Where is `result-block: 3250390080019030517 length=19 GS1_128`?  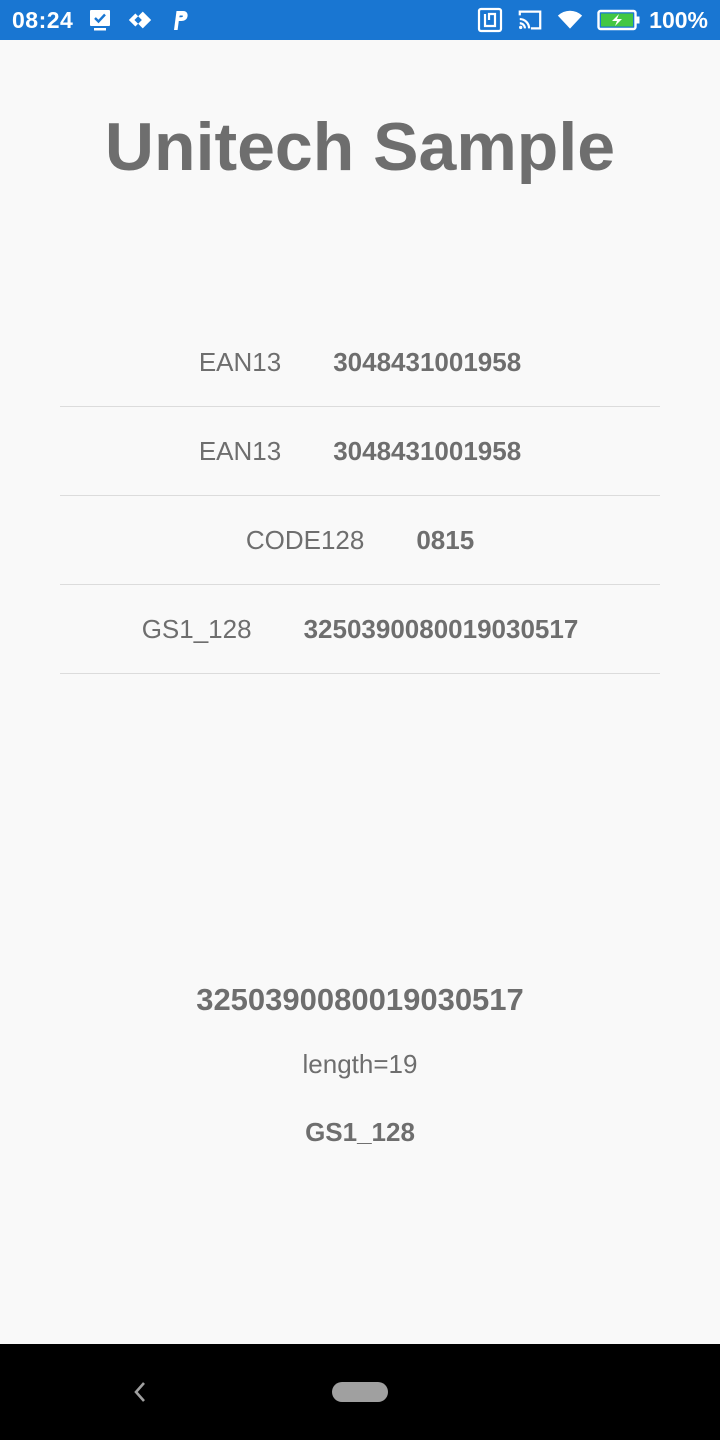 result-block: 3250390080019030517 length=19 GS1_128 is located at coordinates (360, 1062).